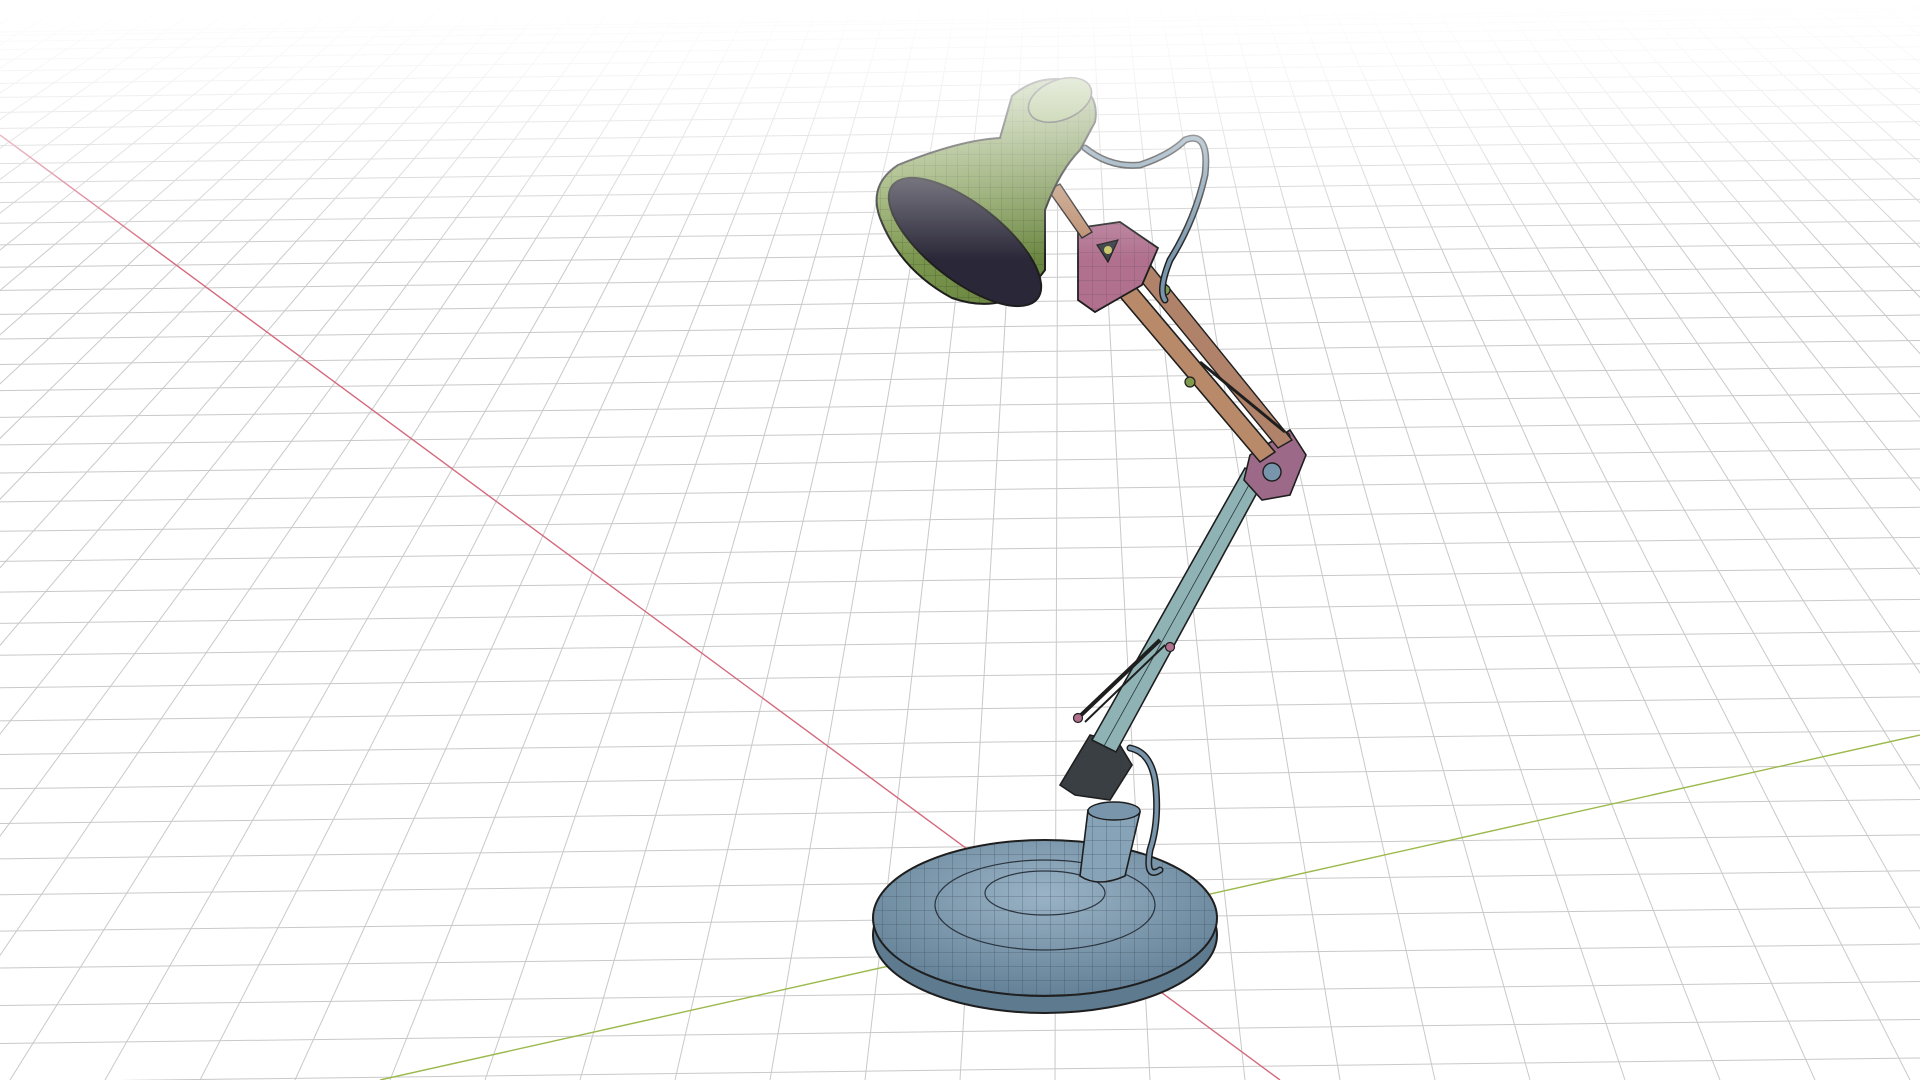  I want to click on lower-joint, so click(1095, 767).